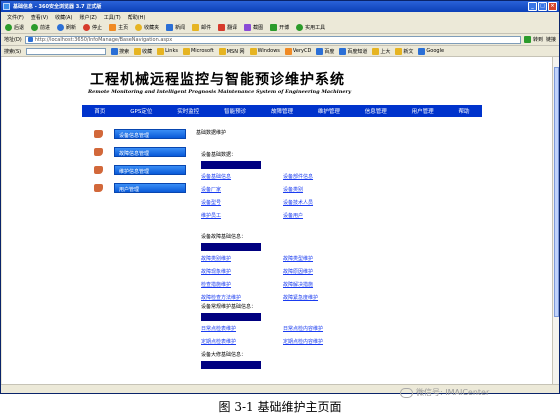 This screenshot has height=420, width=560. I want to click on sidebar: 设备信息管理 故障信息管理 维护信息管理 用户管理, so click(144, 165).